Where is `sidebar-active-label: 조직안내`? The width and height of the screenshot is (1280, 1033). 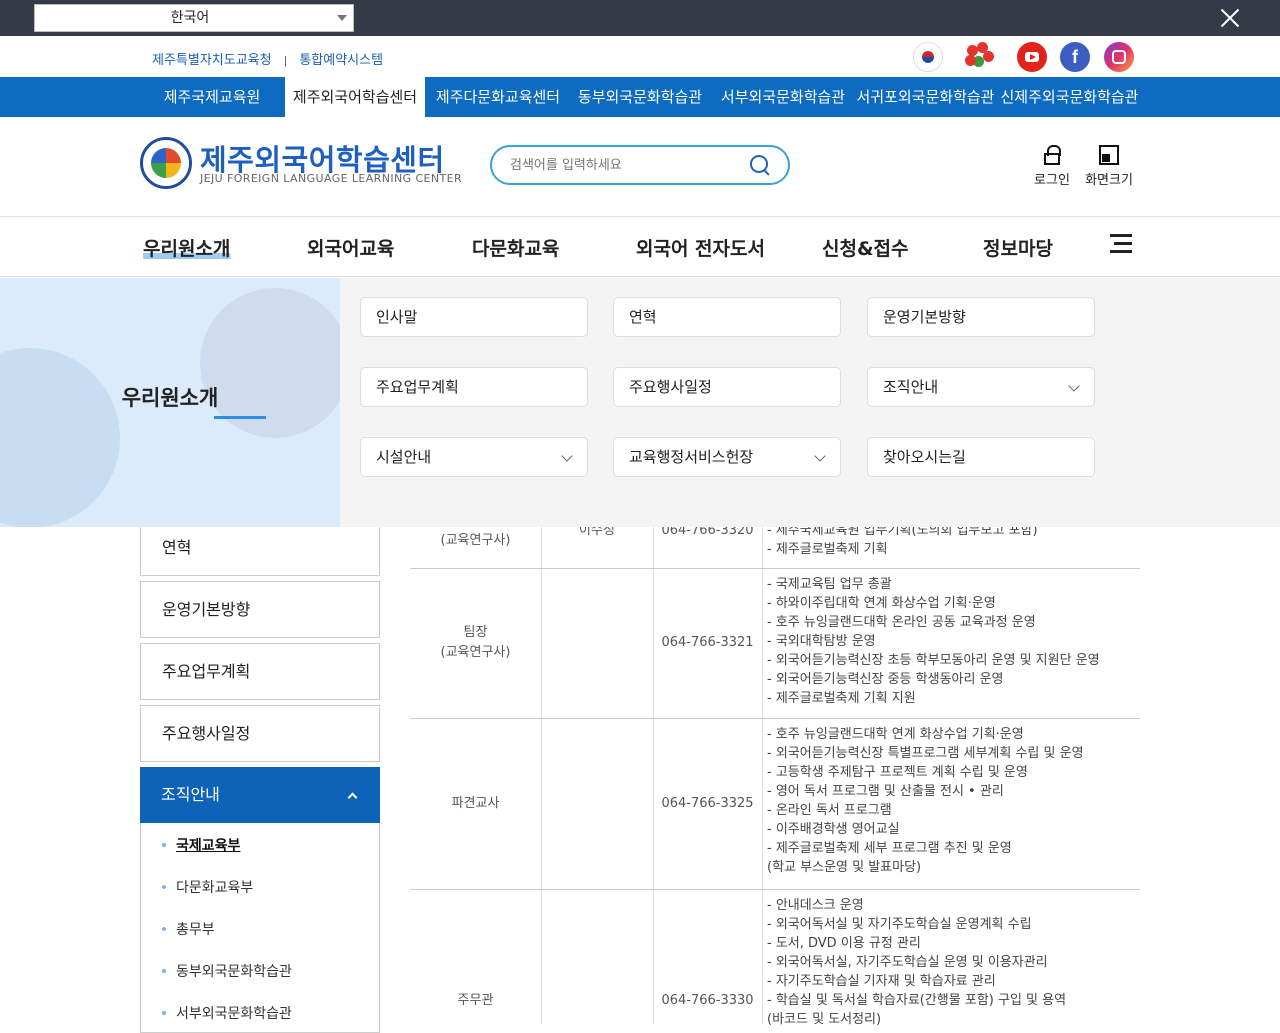 sidebar-active-label: 조직안내 is located at coordinates (190, 794).